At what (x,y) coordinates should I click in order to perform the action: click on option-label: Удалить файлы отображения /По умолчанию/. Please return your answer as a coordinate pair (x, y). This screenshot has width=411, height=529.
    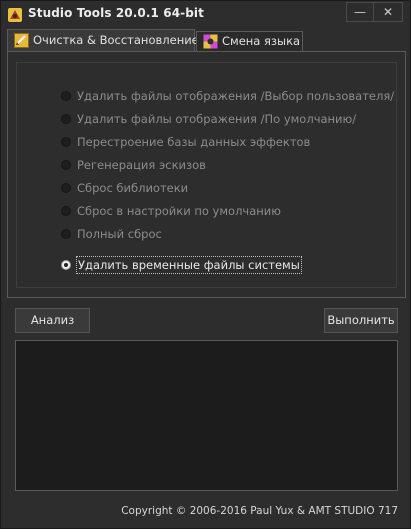
    Looking at the image, I should click on (217, 119).